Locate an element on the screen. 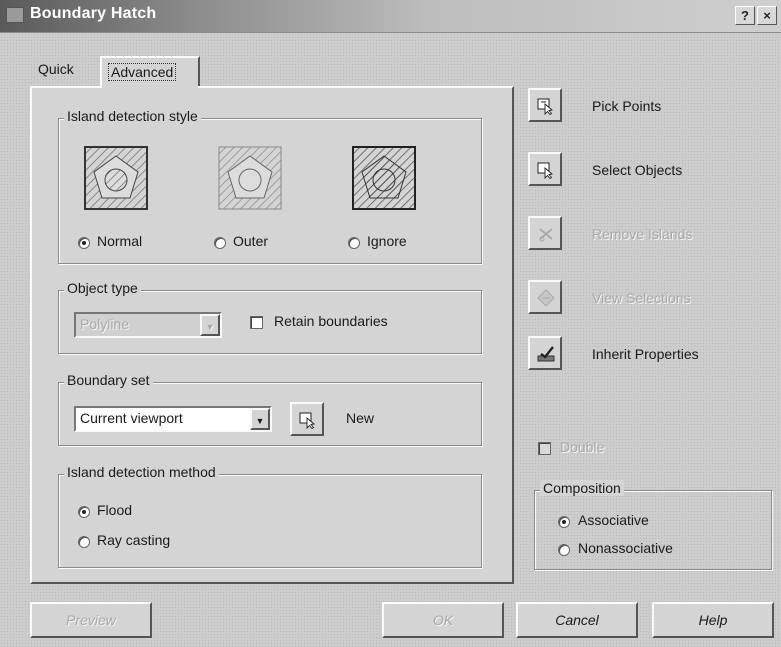  pick-points-button is located at coordinates (545, 105).